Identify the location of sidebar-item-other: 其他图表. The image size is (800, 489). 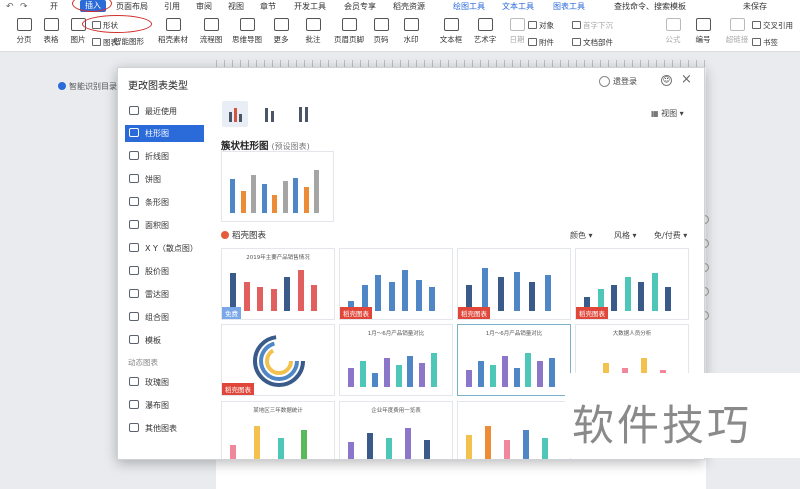
(164, 428).